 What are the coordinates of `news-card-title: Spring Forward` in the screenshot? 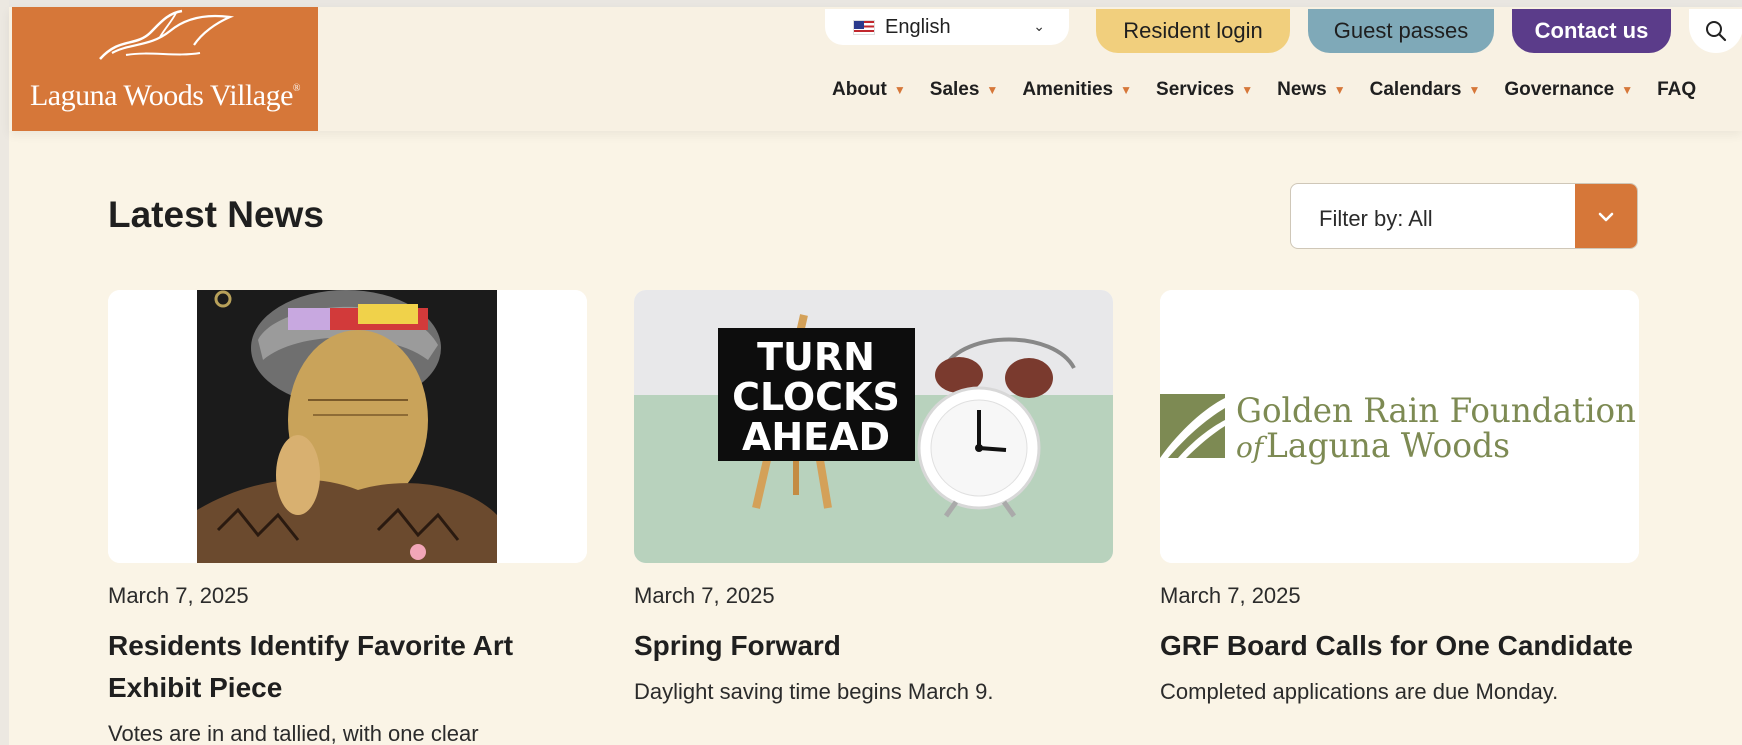 It's located at (873, 646).